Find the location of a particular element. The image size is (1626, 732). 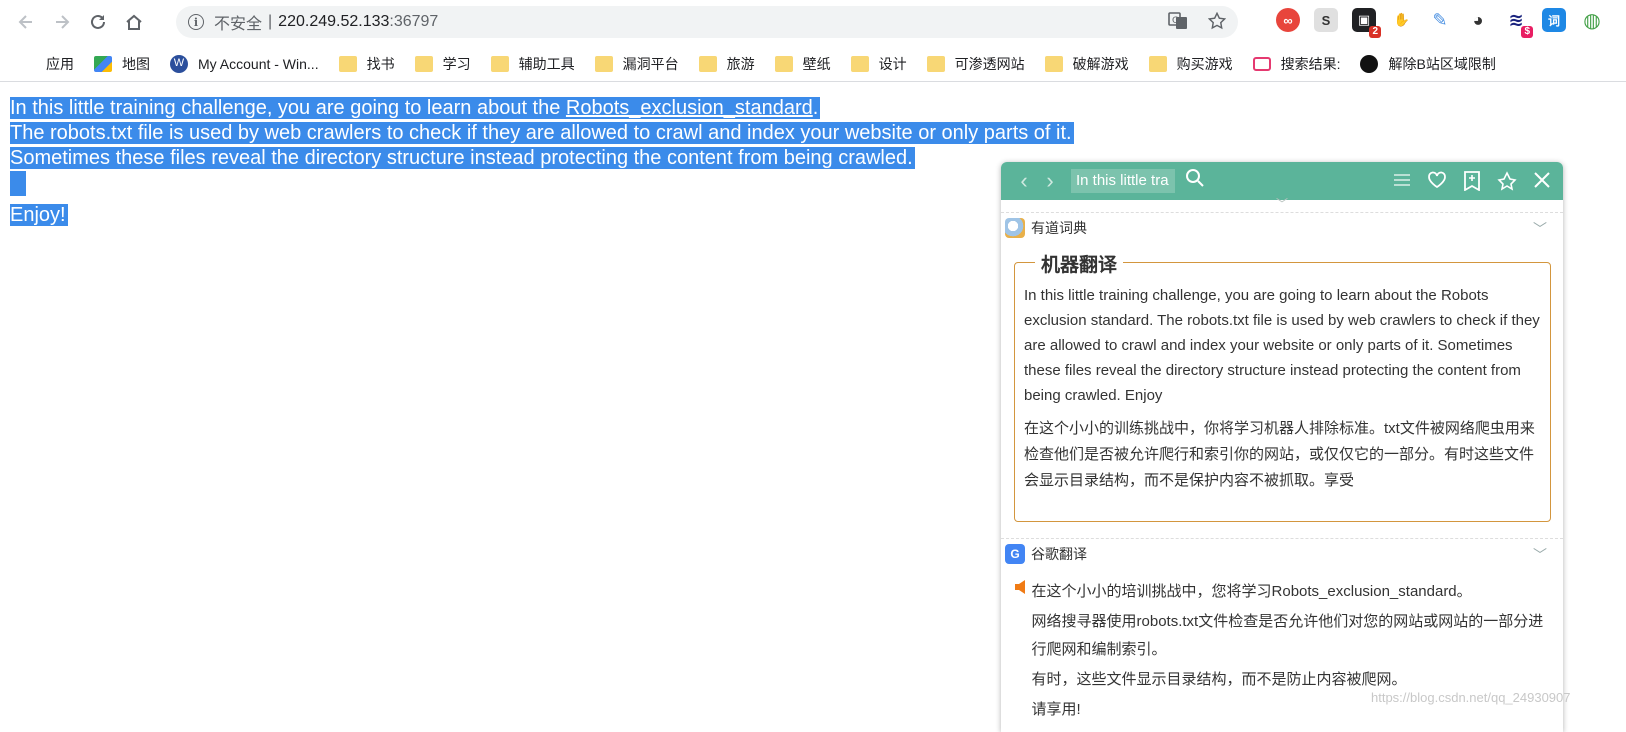

content-line-enjoy: Enjoy! is located at coordinates (39, 215).